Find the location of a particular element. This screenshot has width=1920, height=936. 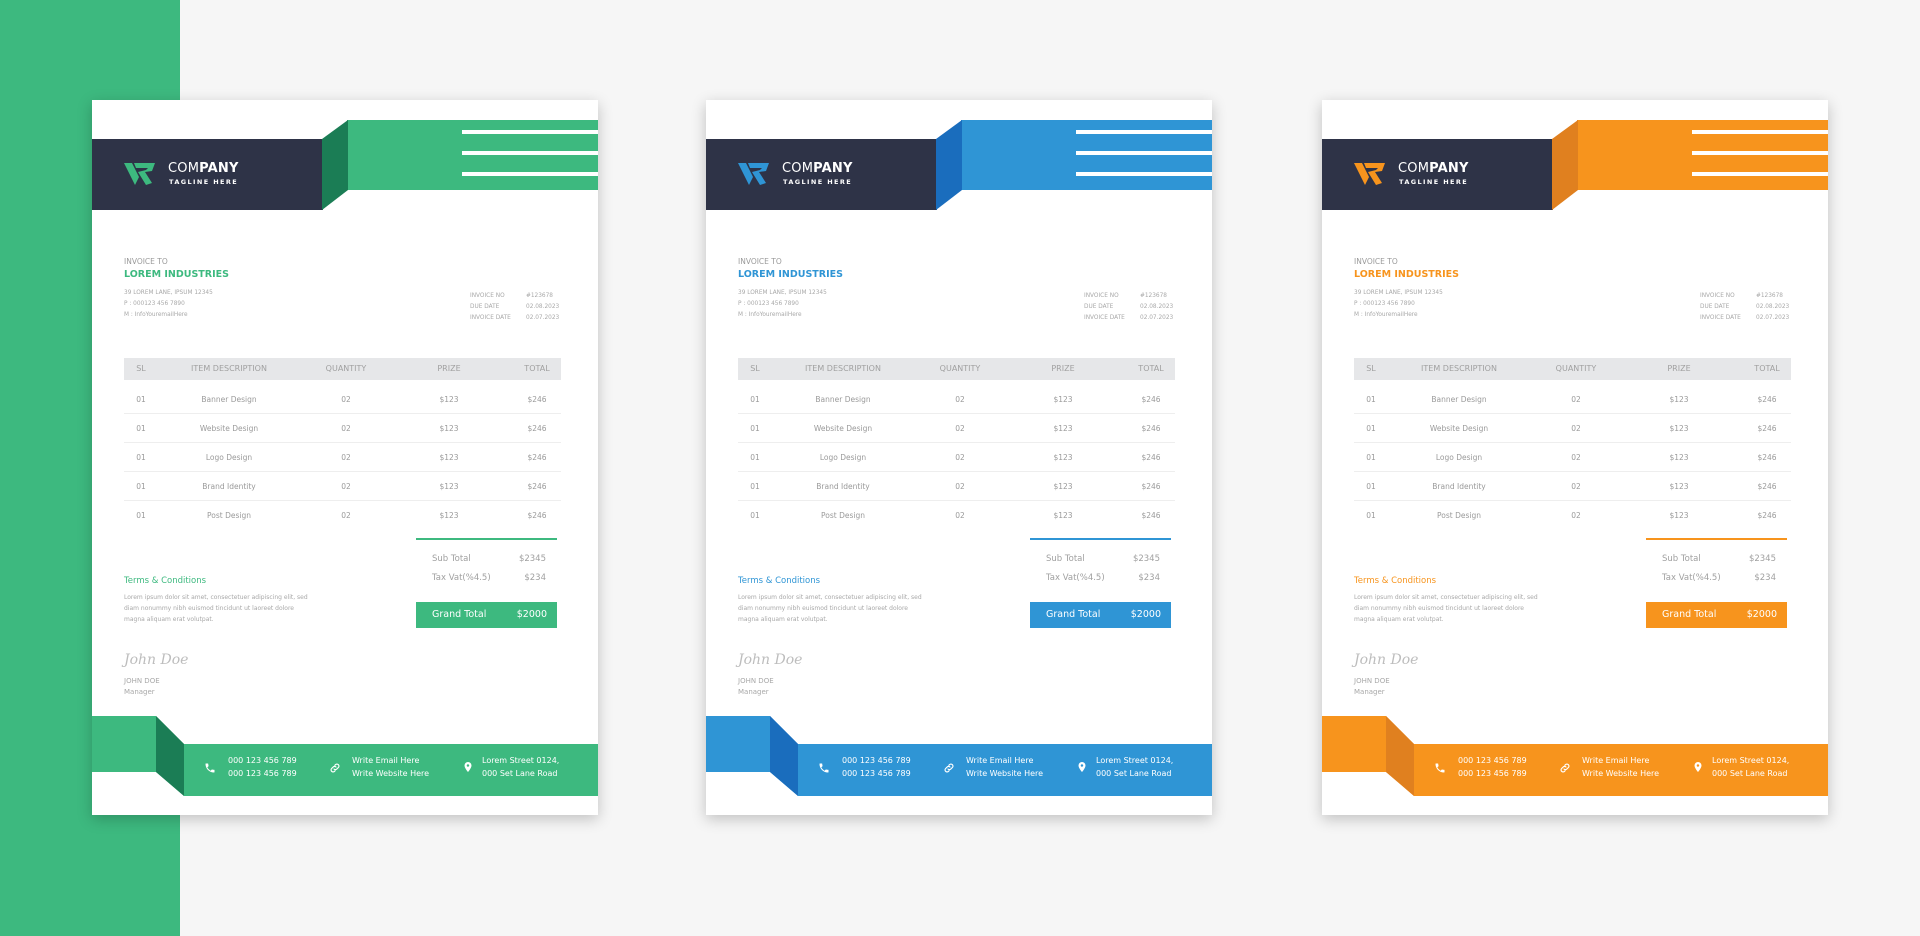

table-row: 01 Post Design 02 $123 $246 is located at coordinates (1572, 515).